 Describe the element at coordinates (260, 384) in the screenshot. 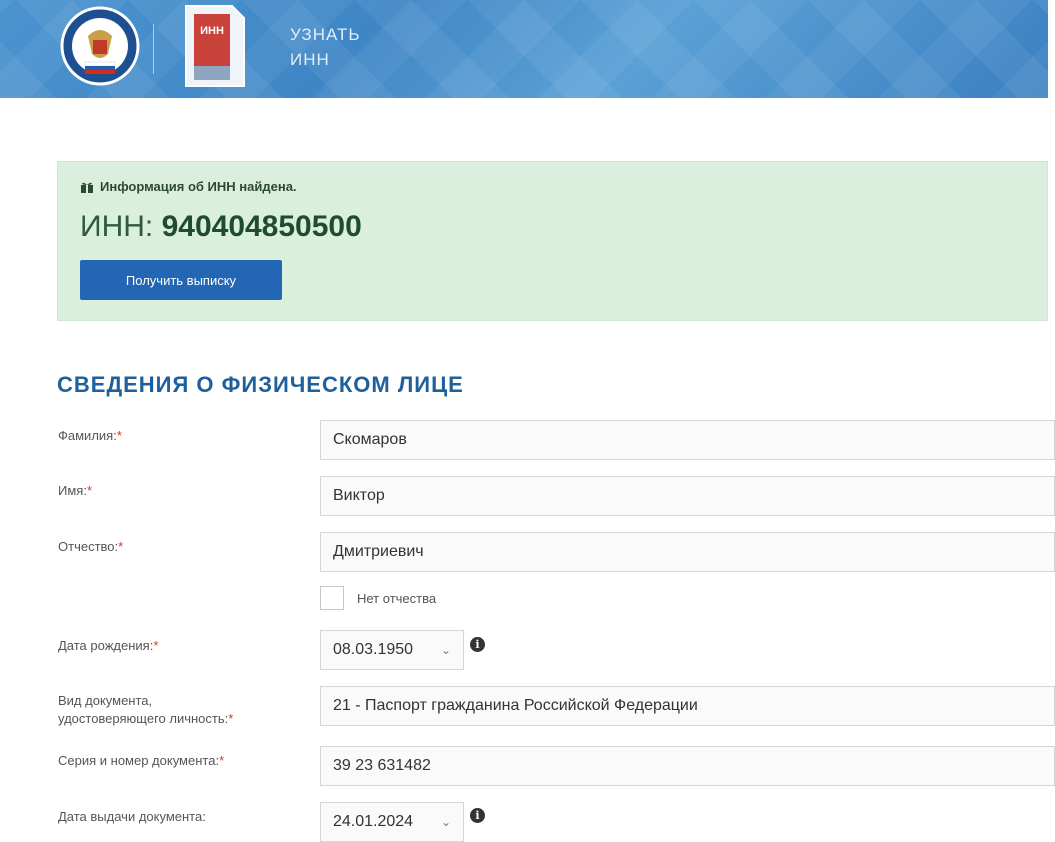

I see `section-title: СВЕДЕНИЯ О ФИЗИЧЕСКОМ ЛИЦЕ` at that location.